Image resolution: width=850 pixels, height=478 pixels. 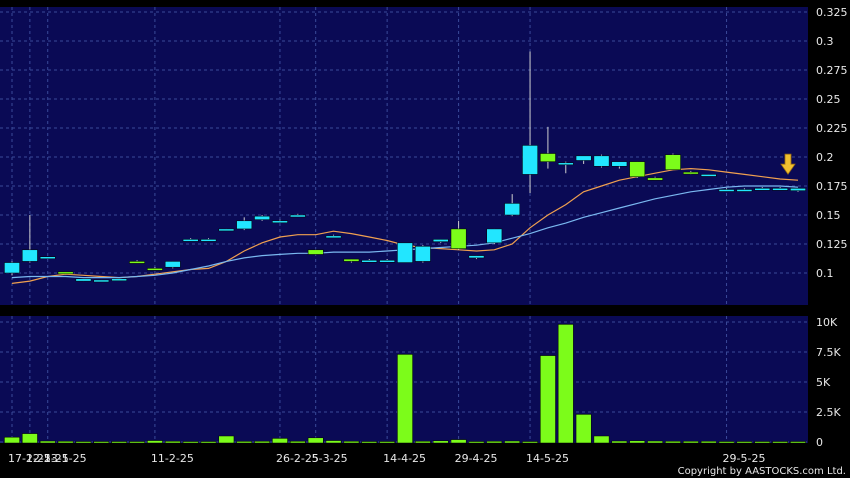 I want to click on volume-tick-label: 0, so click(x=819, y=442).